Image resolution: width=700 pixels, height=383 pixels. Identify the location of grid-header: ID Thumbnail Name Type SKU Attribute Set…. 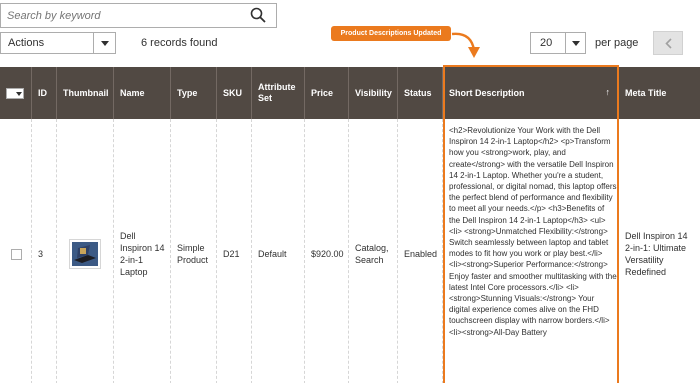
(350, 93).